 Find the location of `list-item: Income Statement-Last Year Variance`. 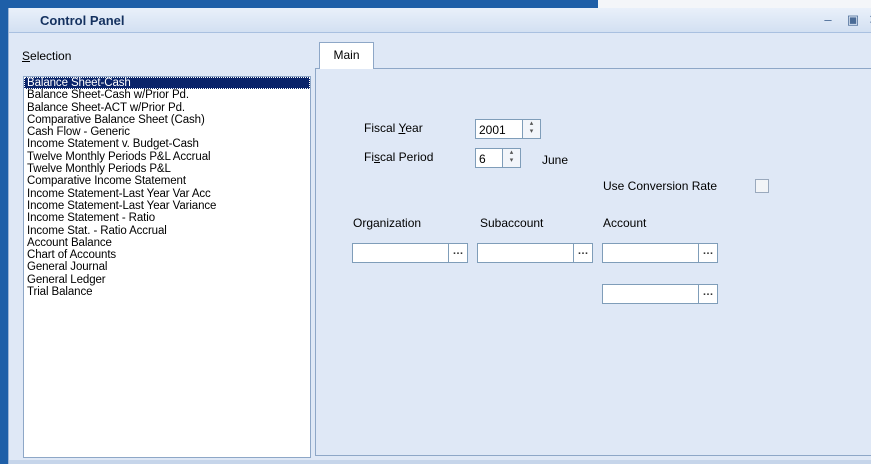

list-item: Income Statement-Last Year Variance is located at coordinates (167, 206).